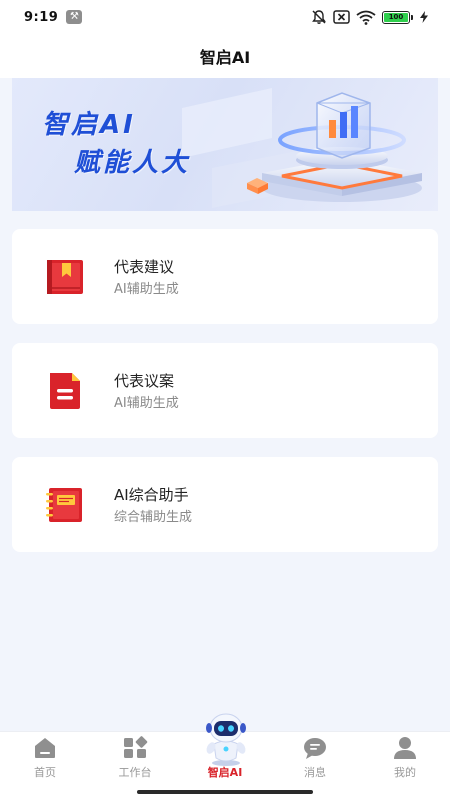 Image resolution: width=450 pixels, height=800 pixels. Describe the element at coordinates (74, 17) in the screenshot. I see `wrench-icon: ⚒` at that location.